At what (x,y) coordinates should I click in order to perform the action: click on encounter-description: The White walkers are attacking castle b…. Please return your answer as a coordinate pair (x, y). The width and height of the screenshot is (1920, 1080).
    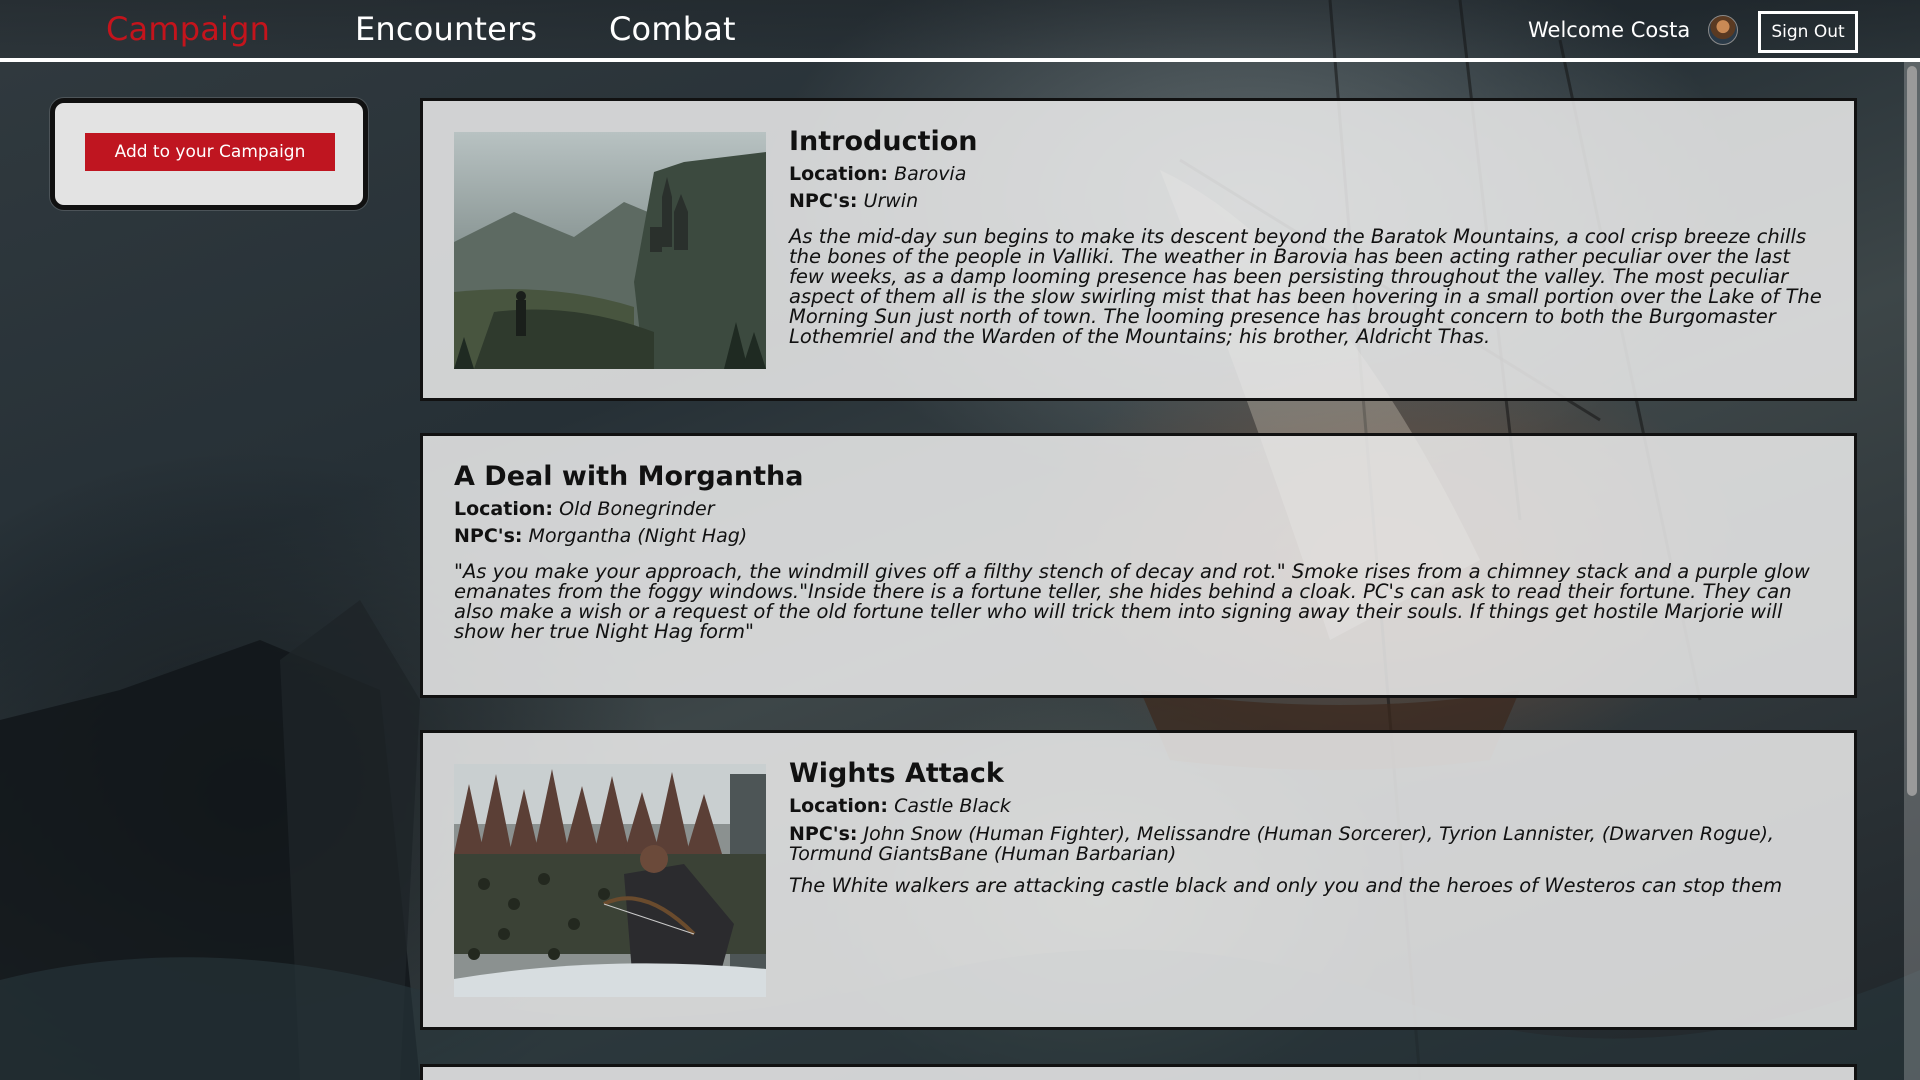
    Looking at the image, I should click on (1286, 885).